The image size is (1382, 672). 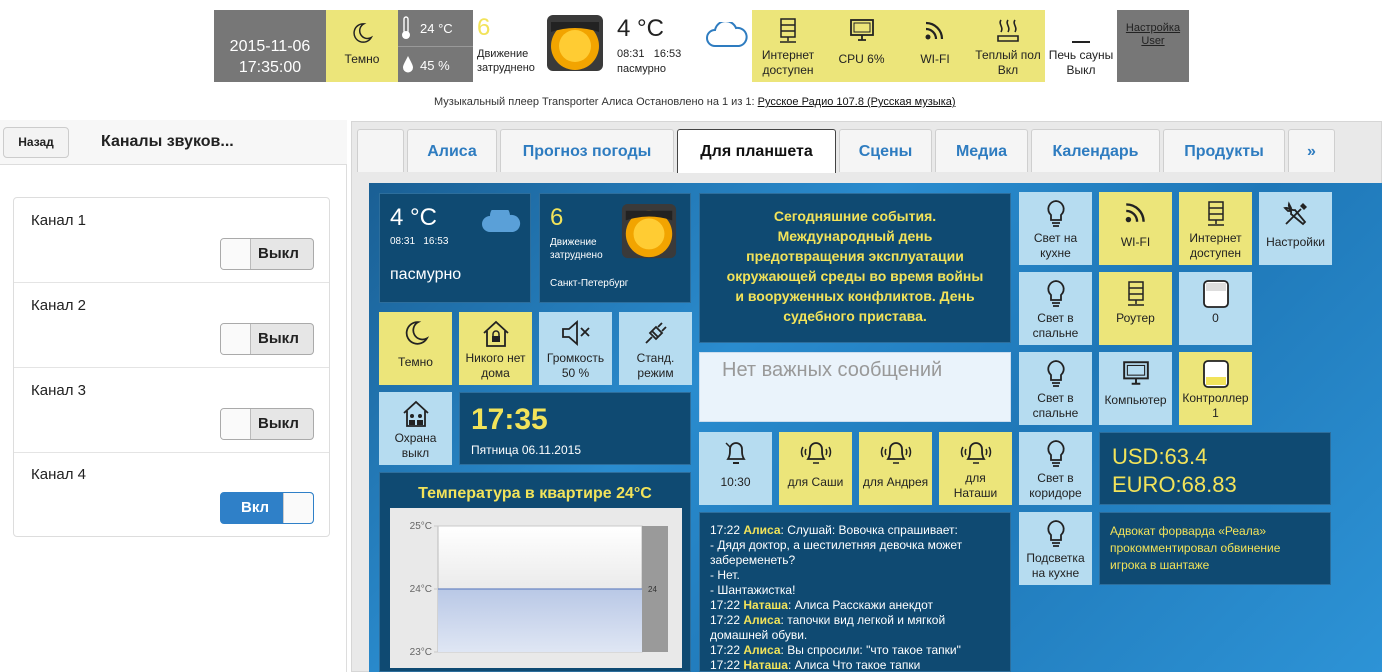 I want to click on cloud-icon, so click(x=727, y=34).